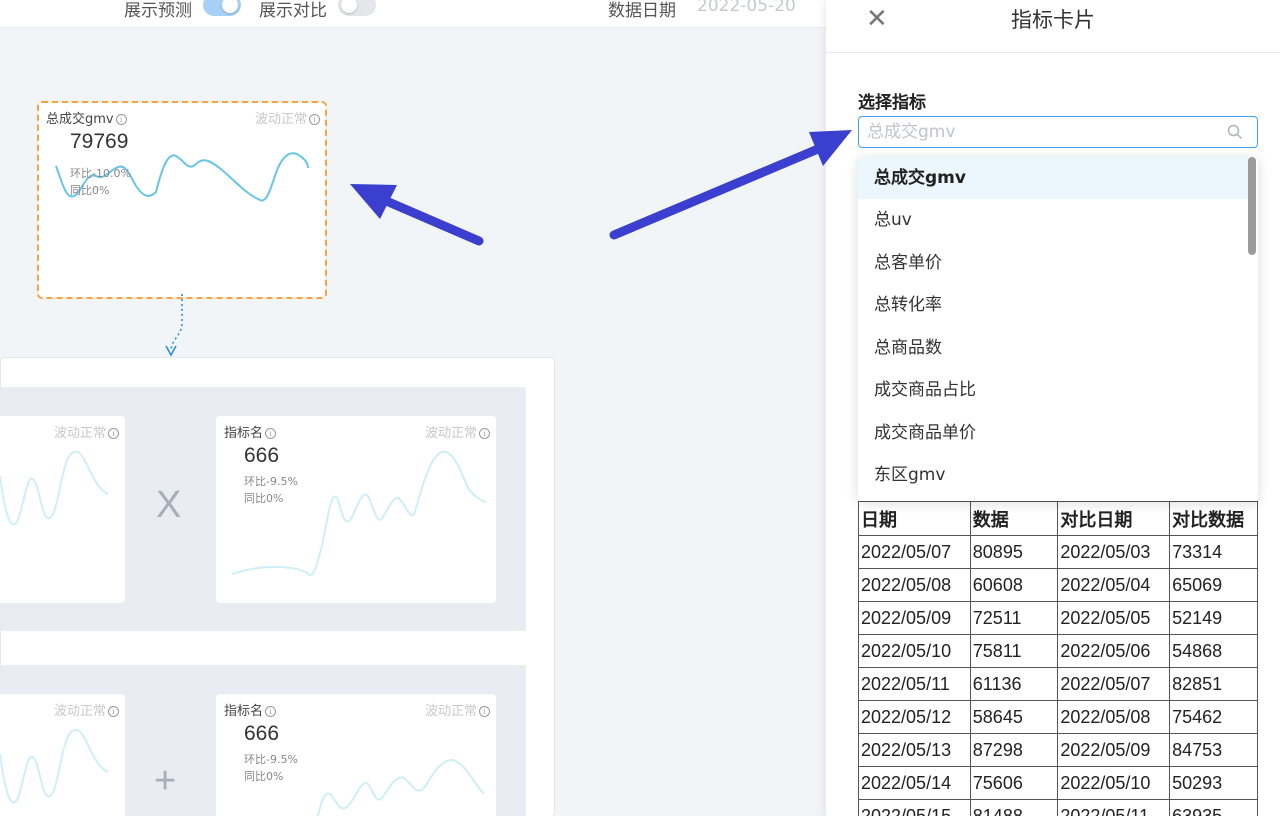  What do you see at coordinates (914, 552) in the screenshot?
I see `table-cell: 2022/05/07` at bounding box center [914, 552].